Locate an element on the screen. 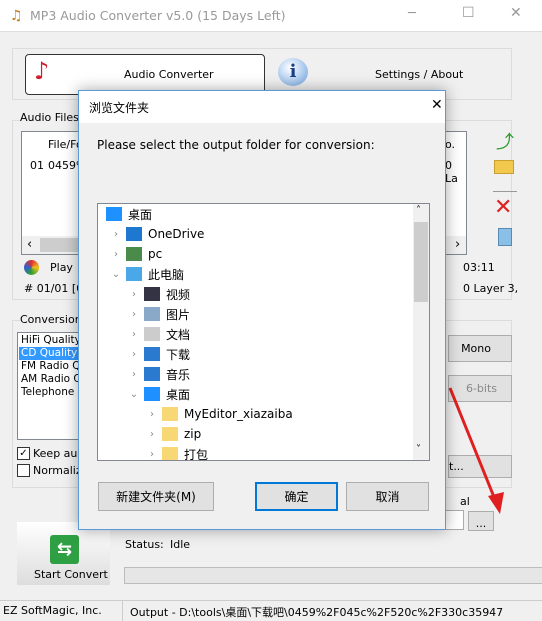  tree-item-label: pc is located at coordinates (155, 254).